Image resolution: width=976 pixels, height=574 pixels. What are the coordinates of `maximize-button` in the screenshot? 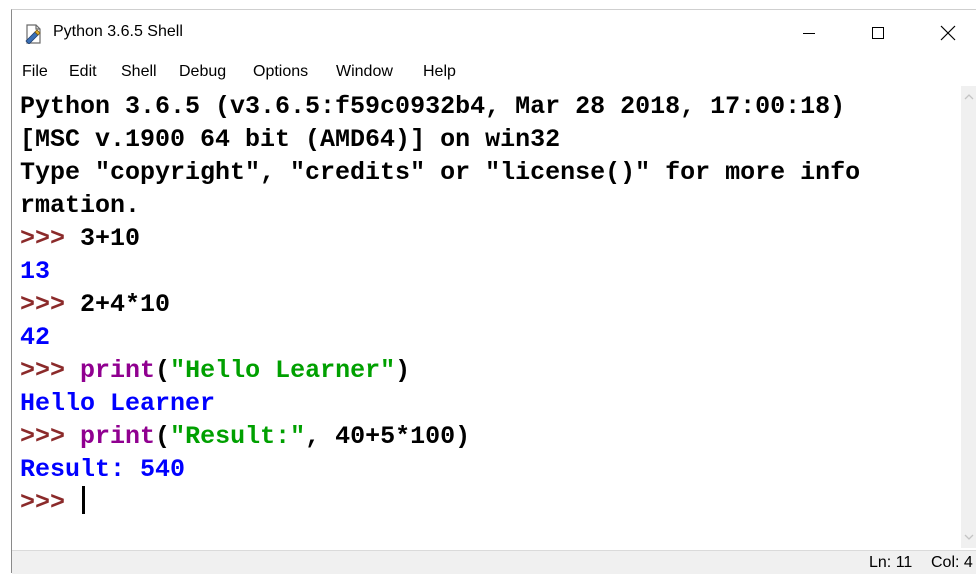 It's located at (878, 33).